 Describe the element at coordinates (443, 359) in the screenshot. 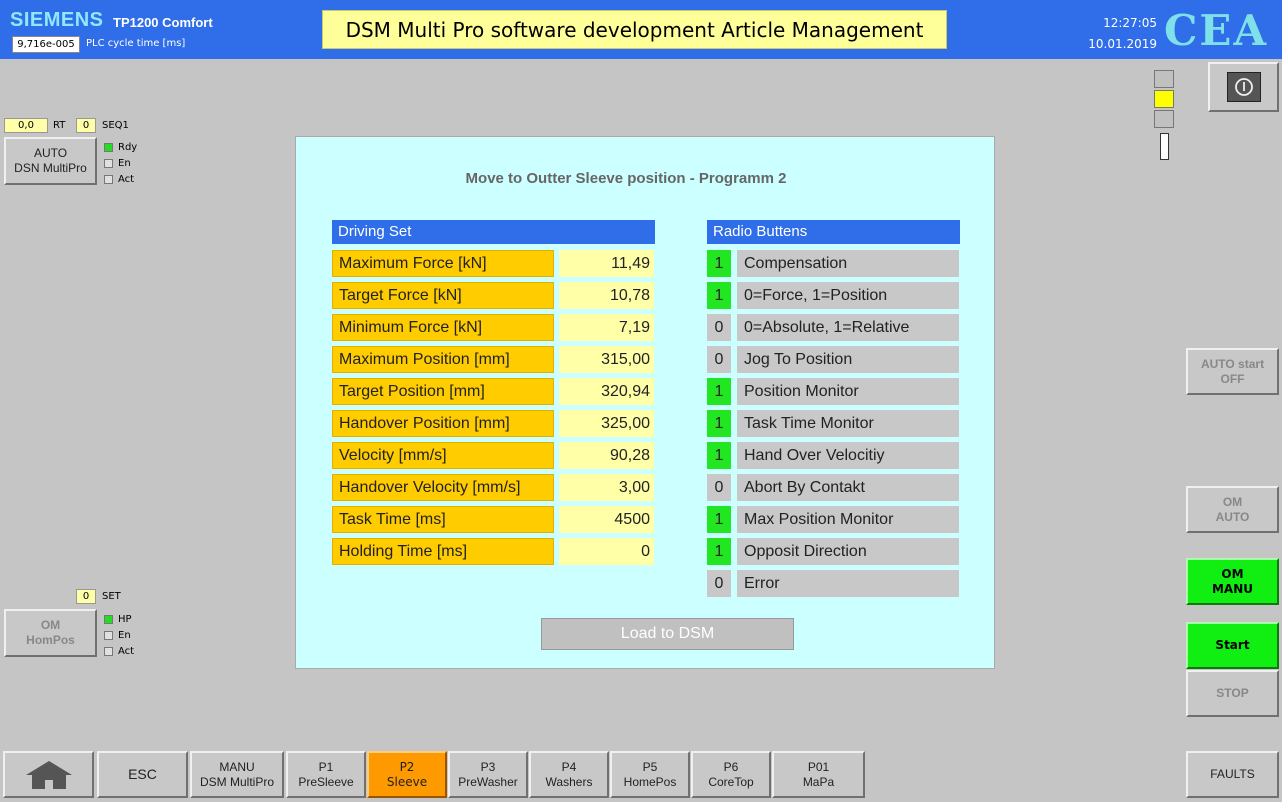

I see `param-label: Maximum Position [mm]` at that location.